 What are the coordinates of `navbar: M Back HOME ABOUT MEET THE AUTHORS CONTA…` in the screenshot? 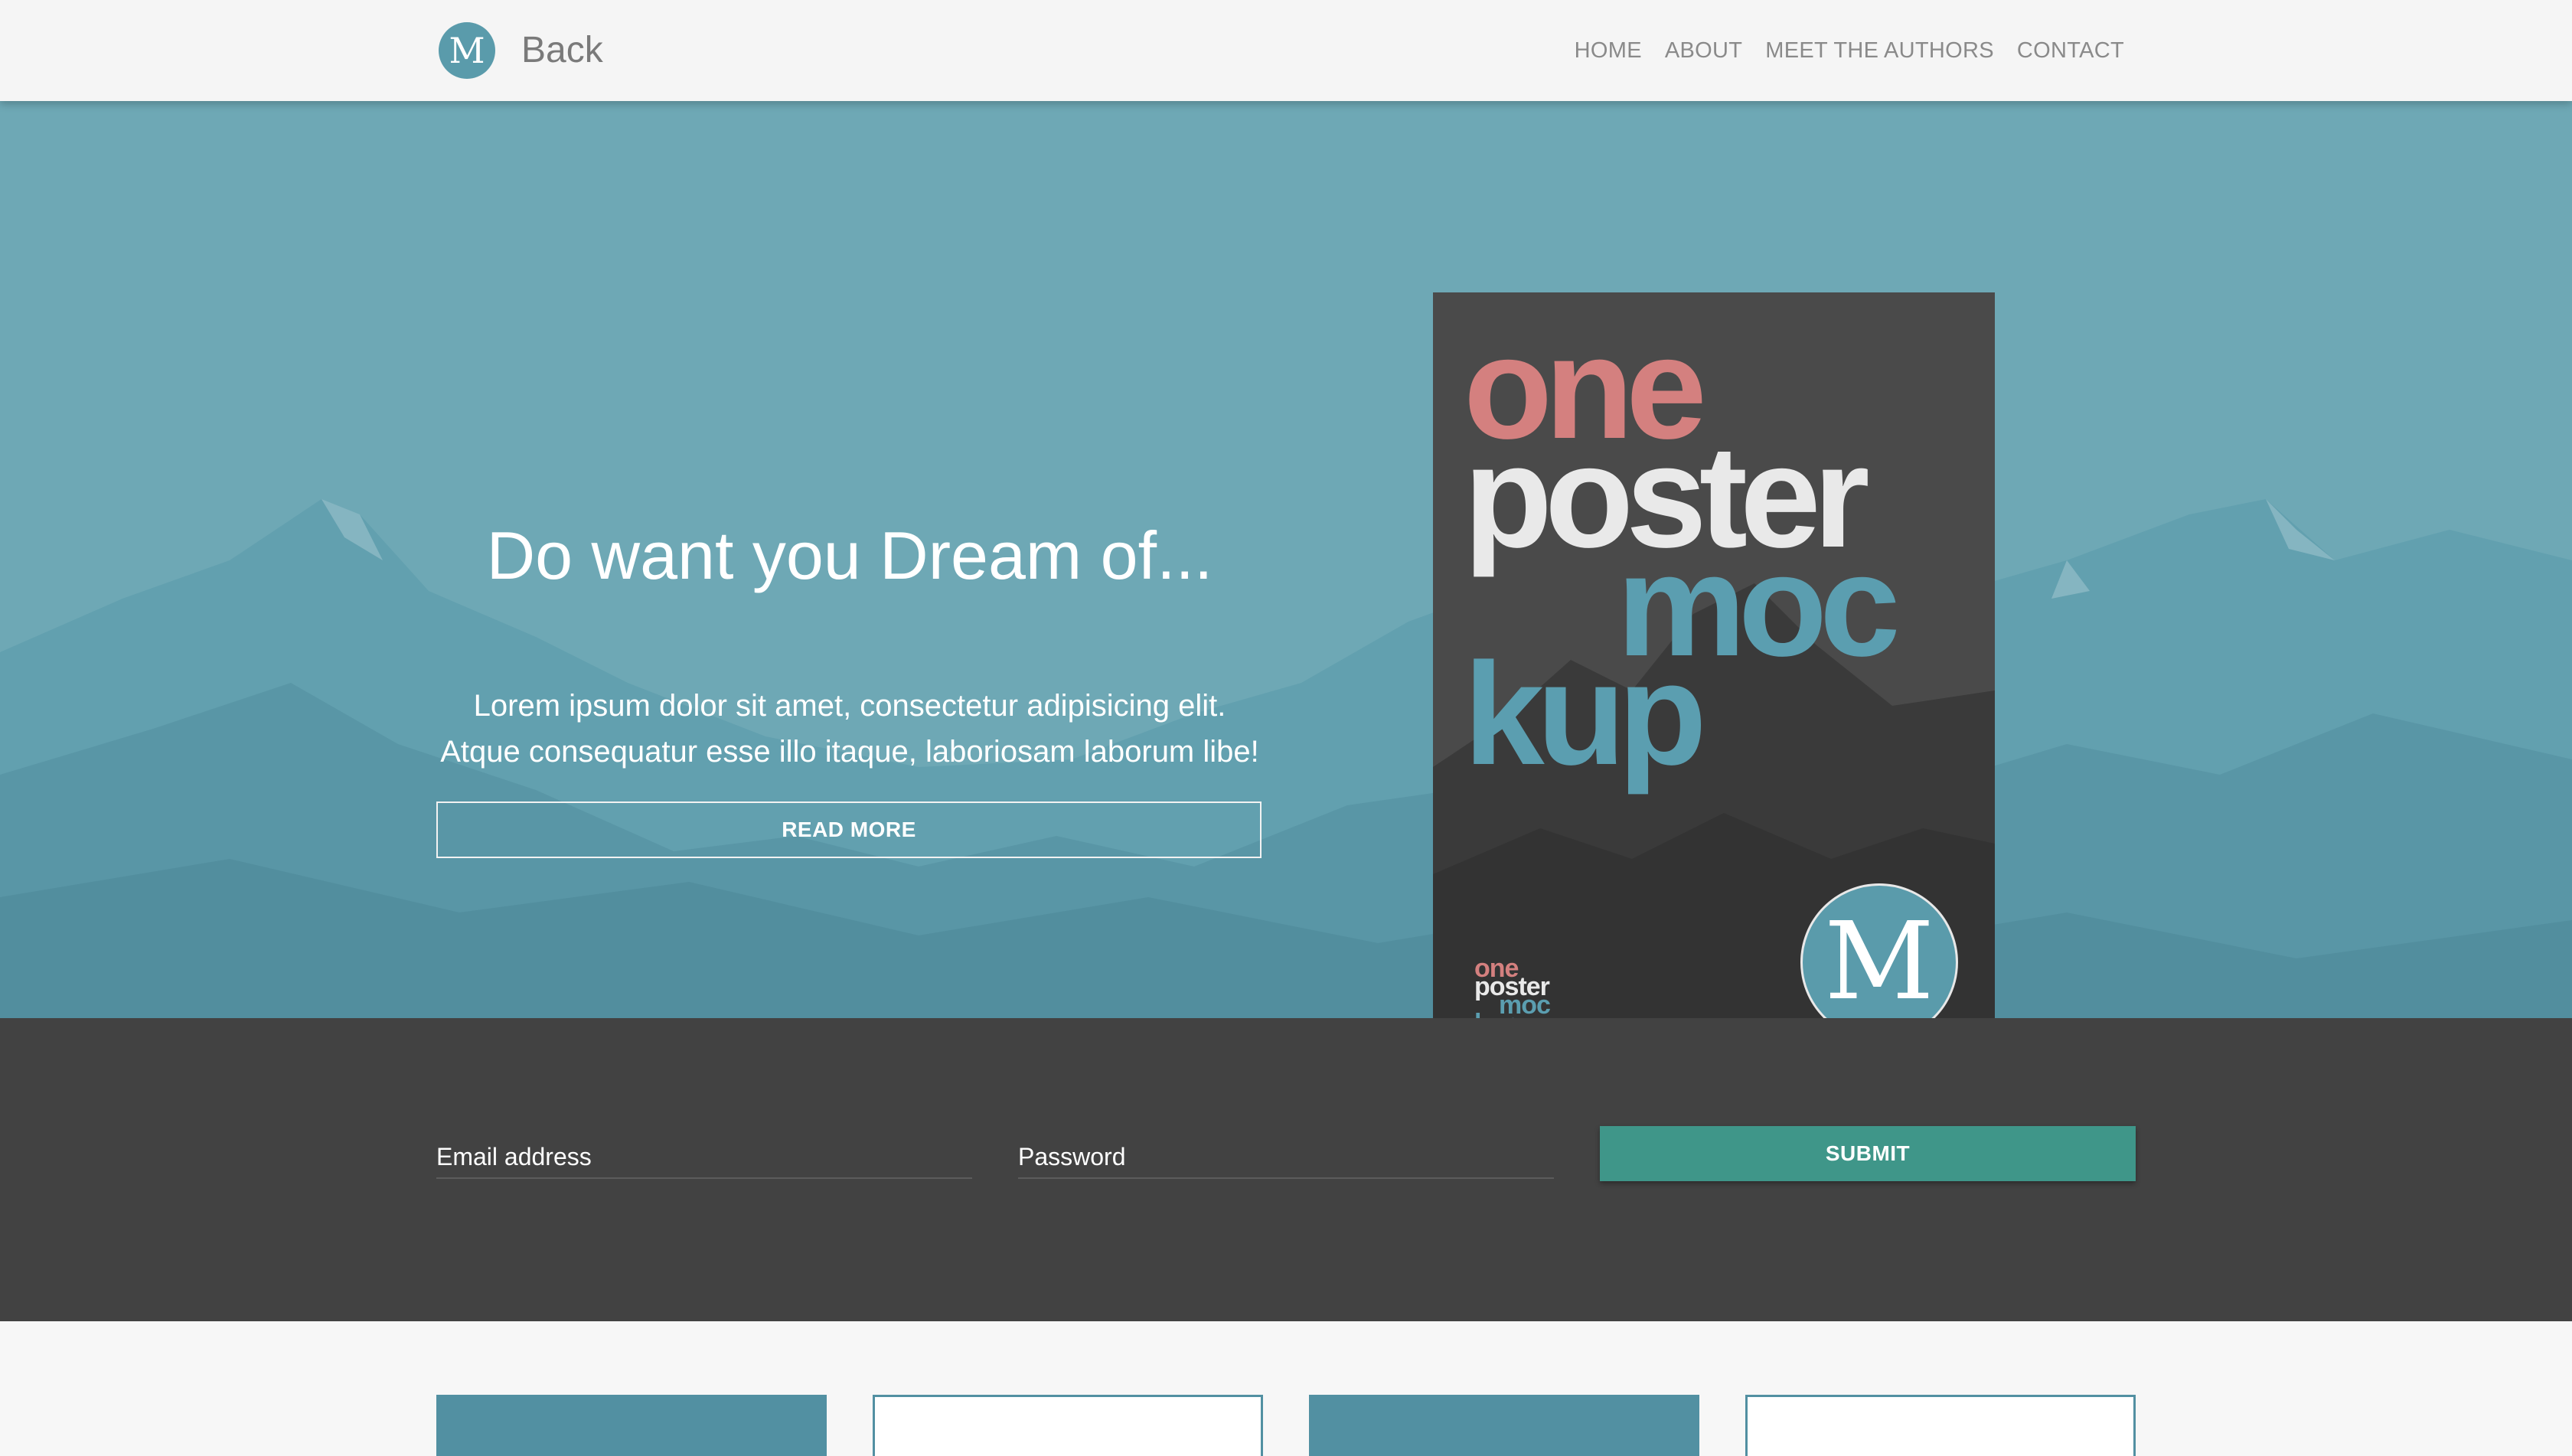 It's located at (1286, 50).